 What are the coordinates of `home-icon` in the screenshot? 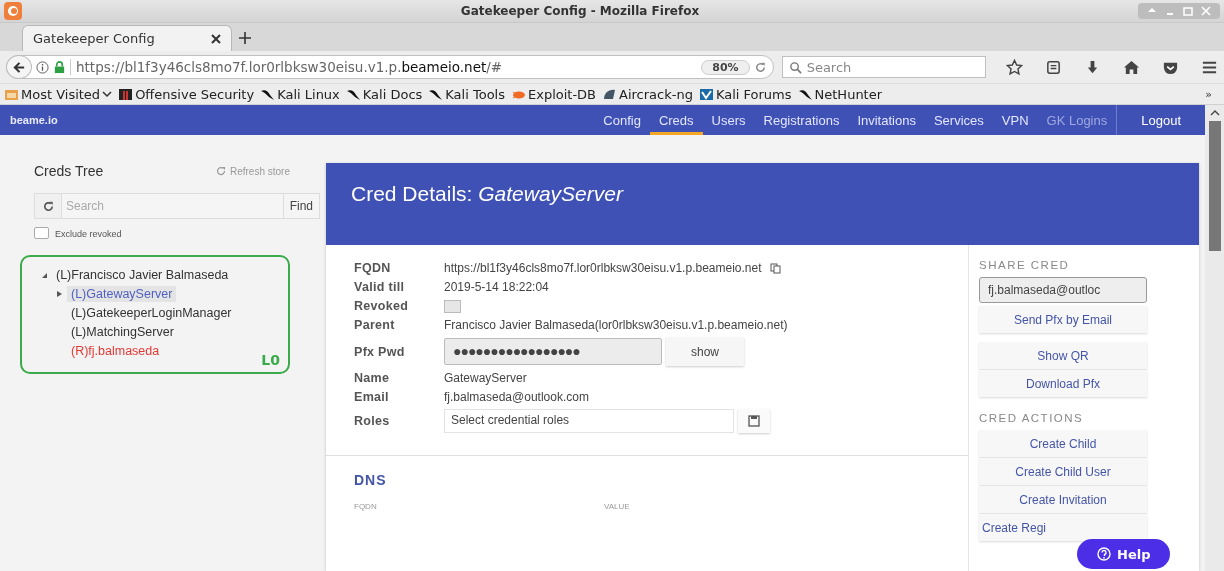 It's located at (1131, 67).